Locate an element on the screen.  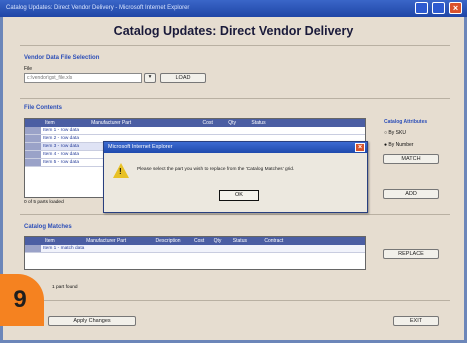
grid-header: Item Manufacturer Part Cost Qty Status is located at coordinates (195, 123).